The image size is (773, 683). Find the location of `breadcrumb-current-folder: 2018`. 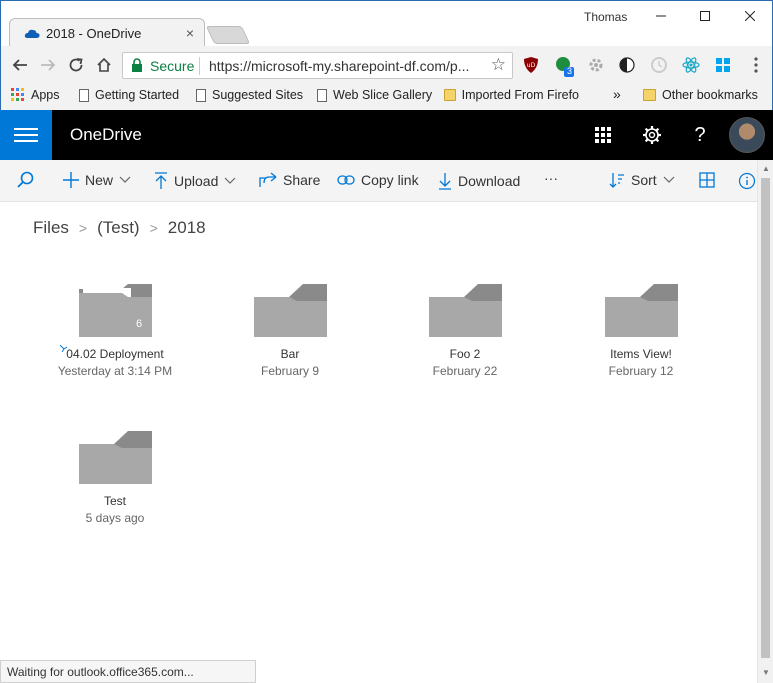

breadcrumb-current-folder: 2018 is located at coordinates (186, 227).